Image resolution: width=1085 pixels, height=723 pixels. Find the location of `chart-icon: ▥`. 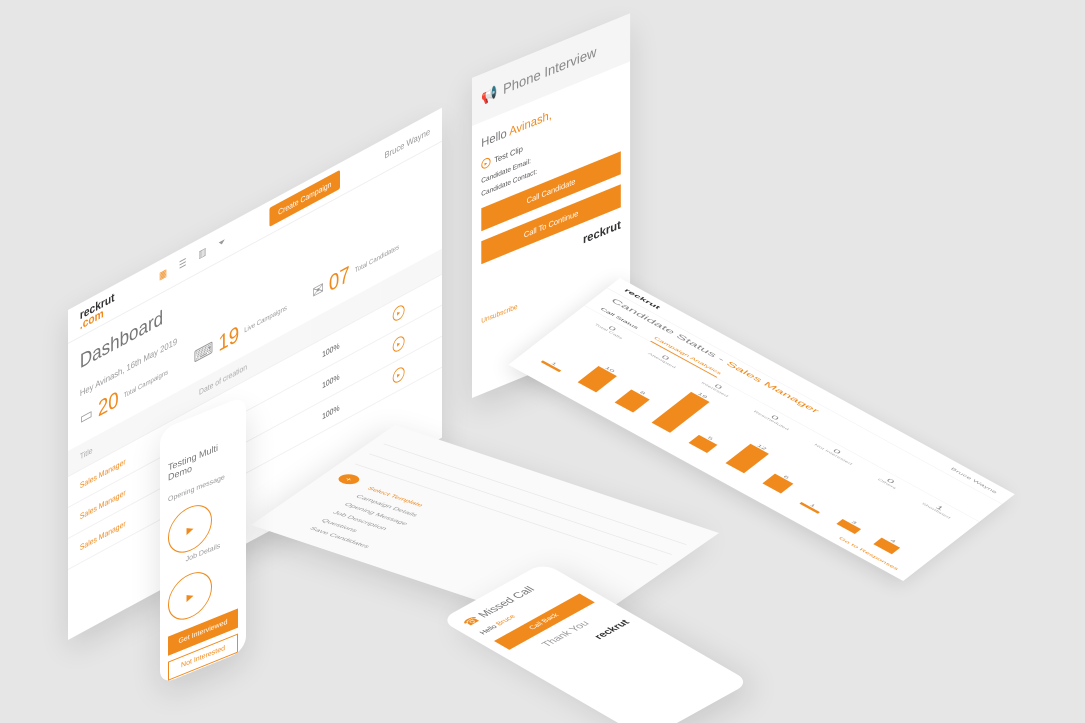

chart-icon: ▥ is located at coordinates (202, 253).